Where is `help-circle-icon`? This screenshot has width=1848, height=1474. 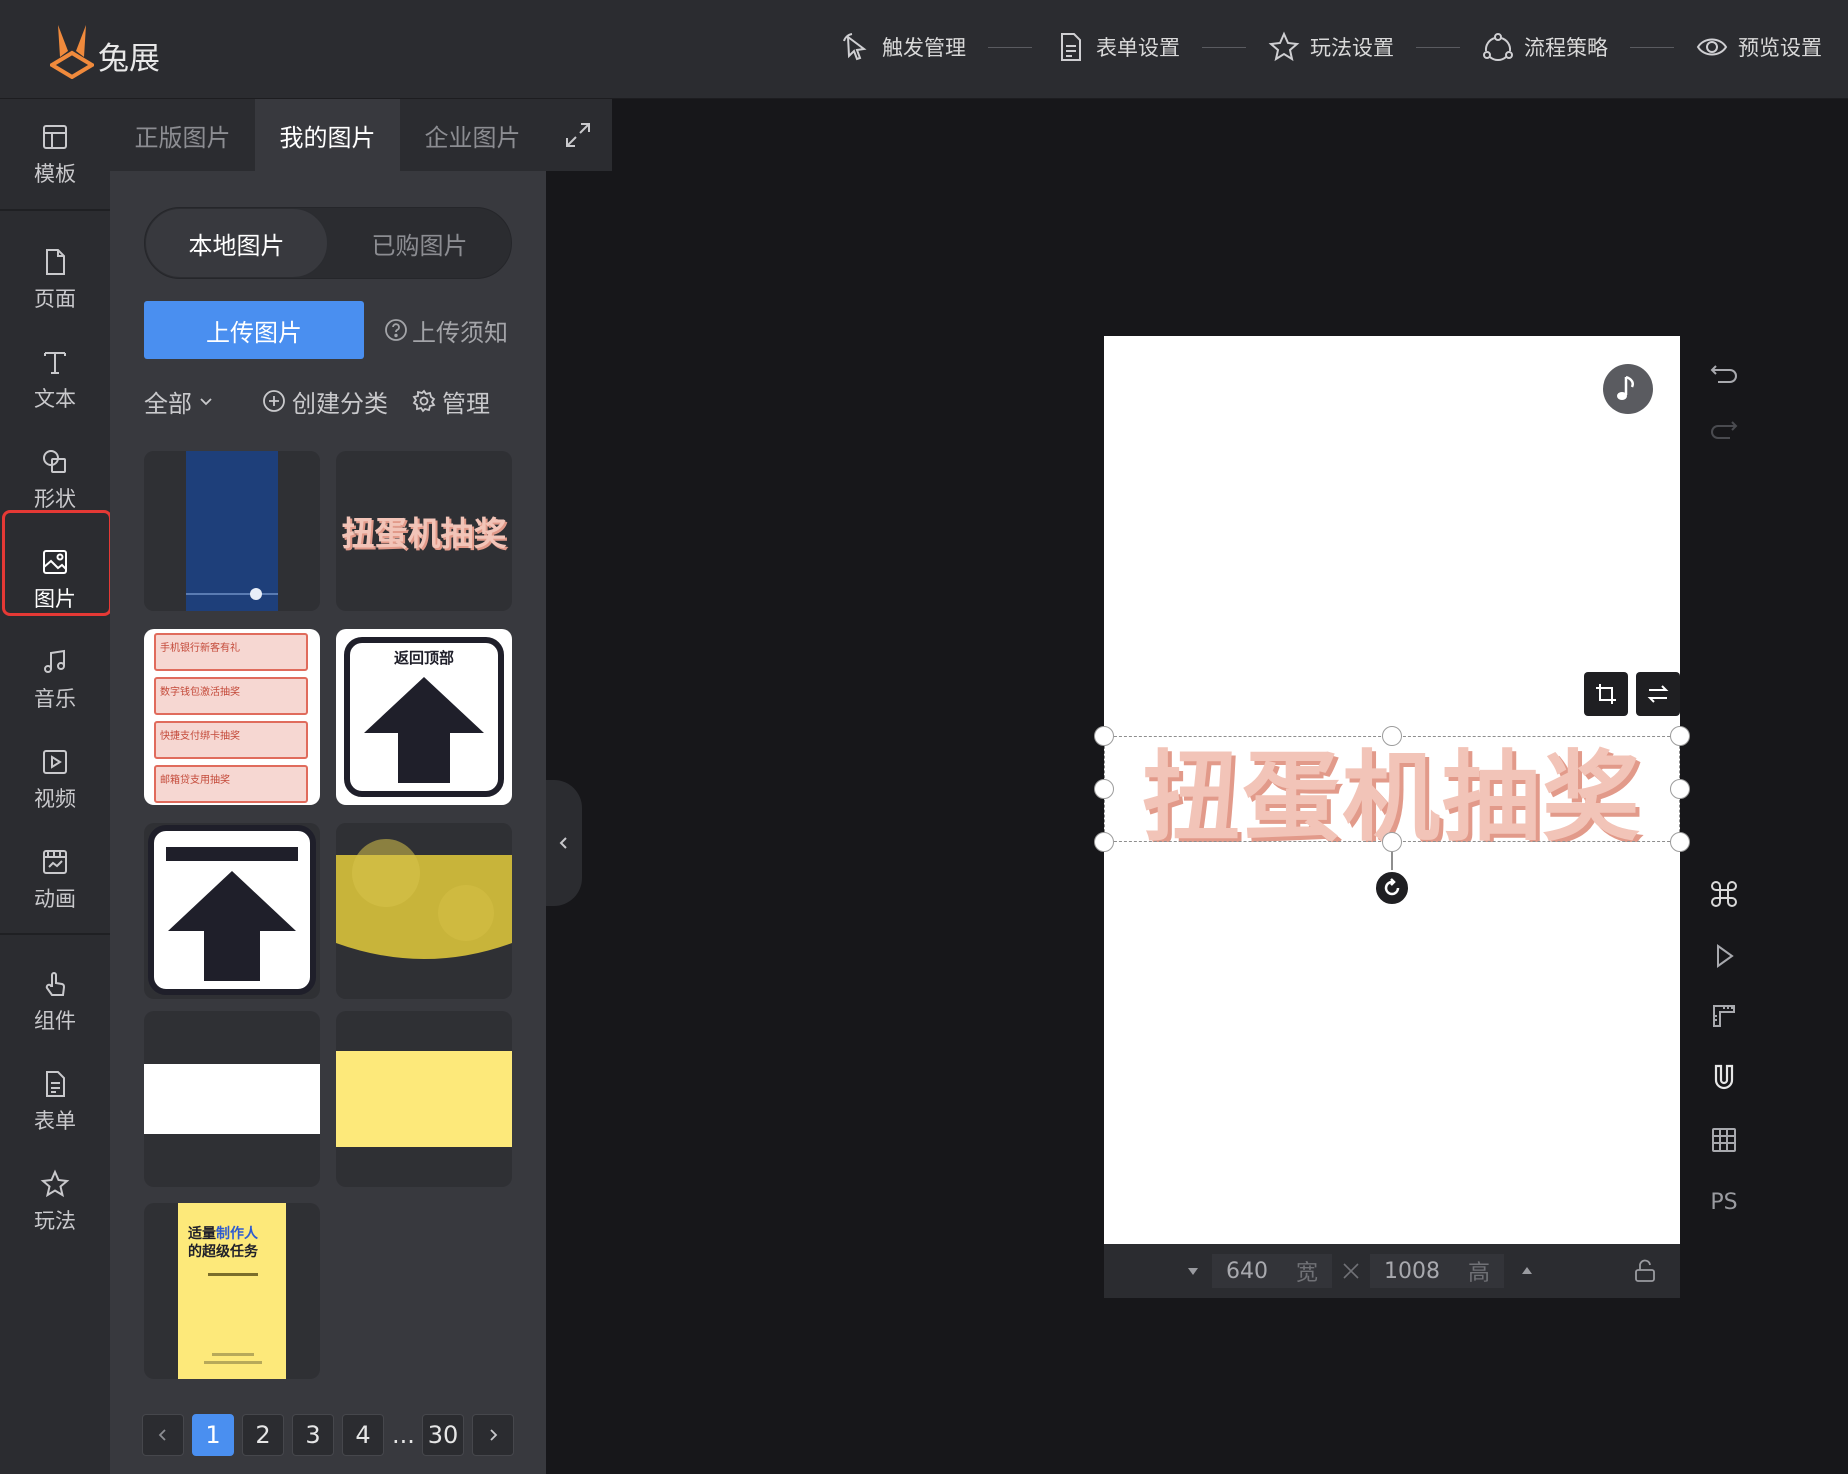
help-circle-icon is located at coordinates (396, 330).